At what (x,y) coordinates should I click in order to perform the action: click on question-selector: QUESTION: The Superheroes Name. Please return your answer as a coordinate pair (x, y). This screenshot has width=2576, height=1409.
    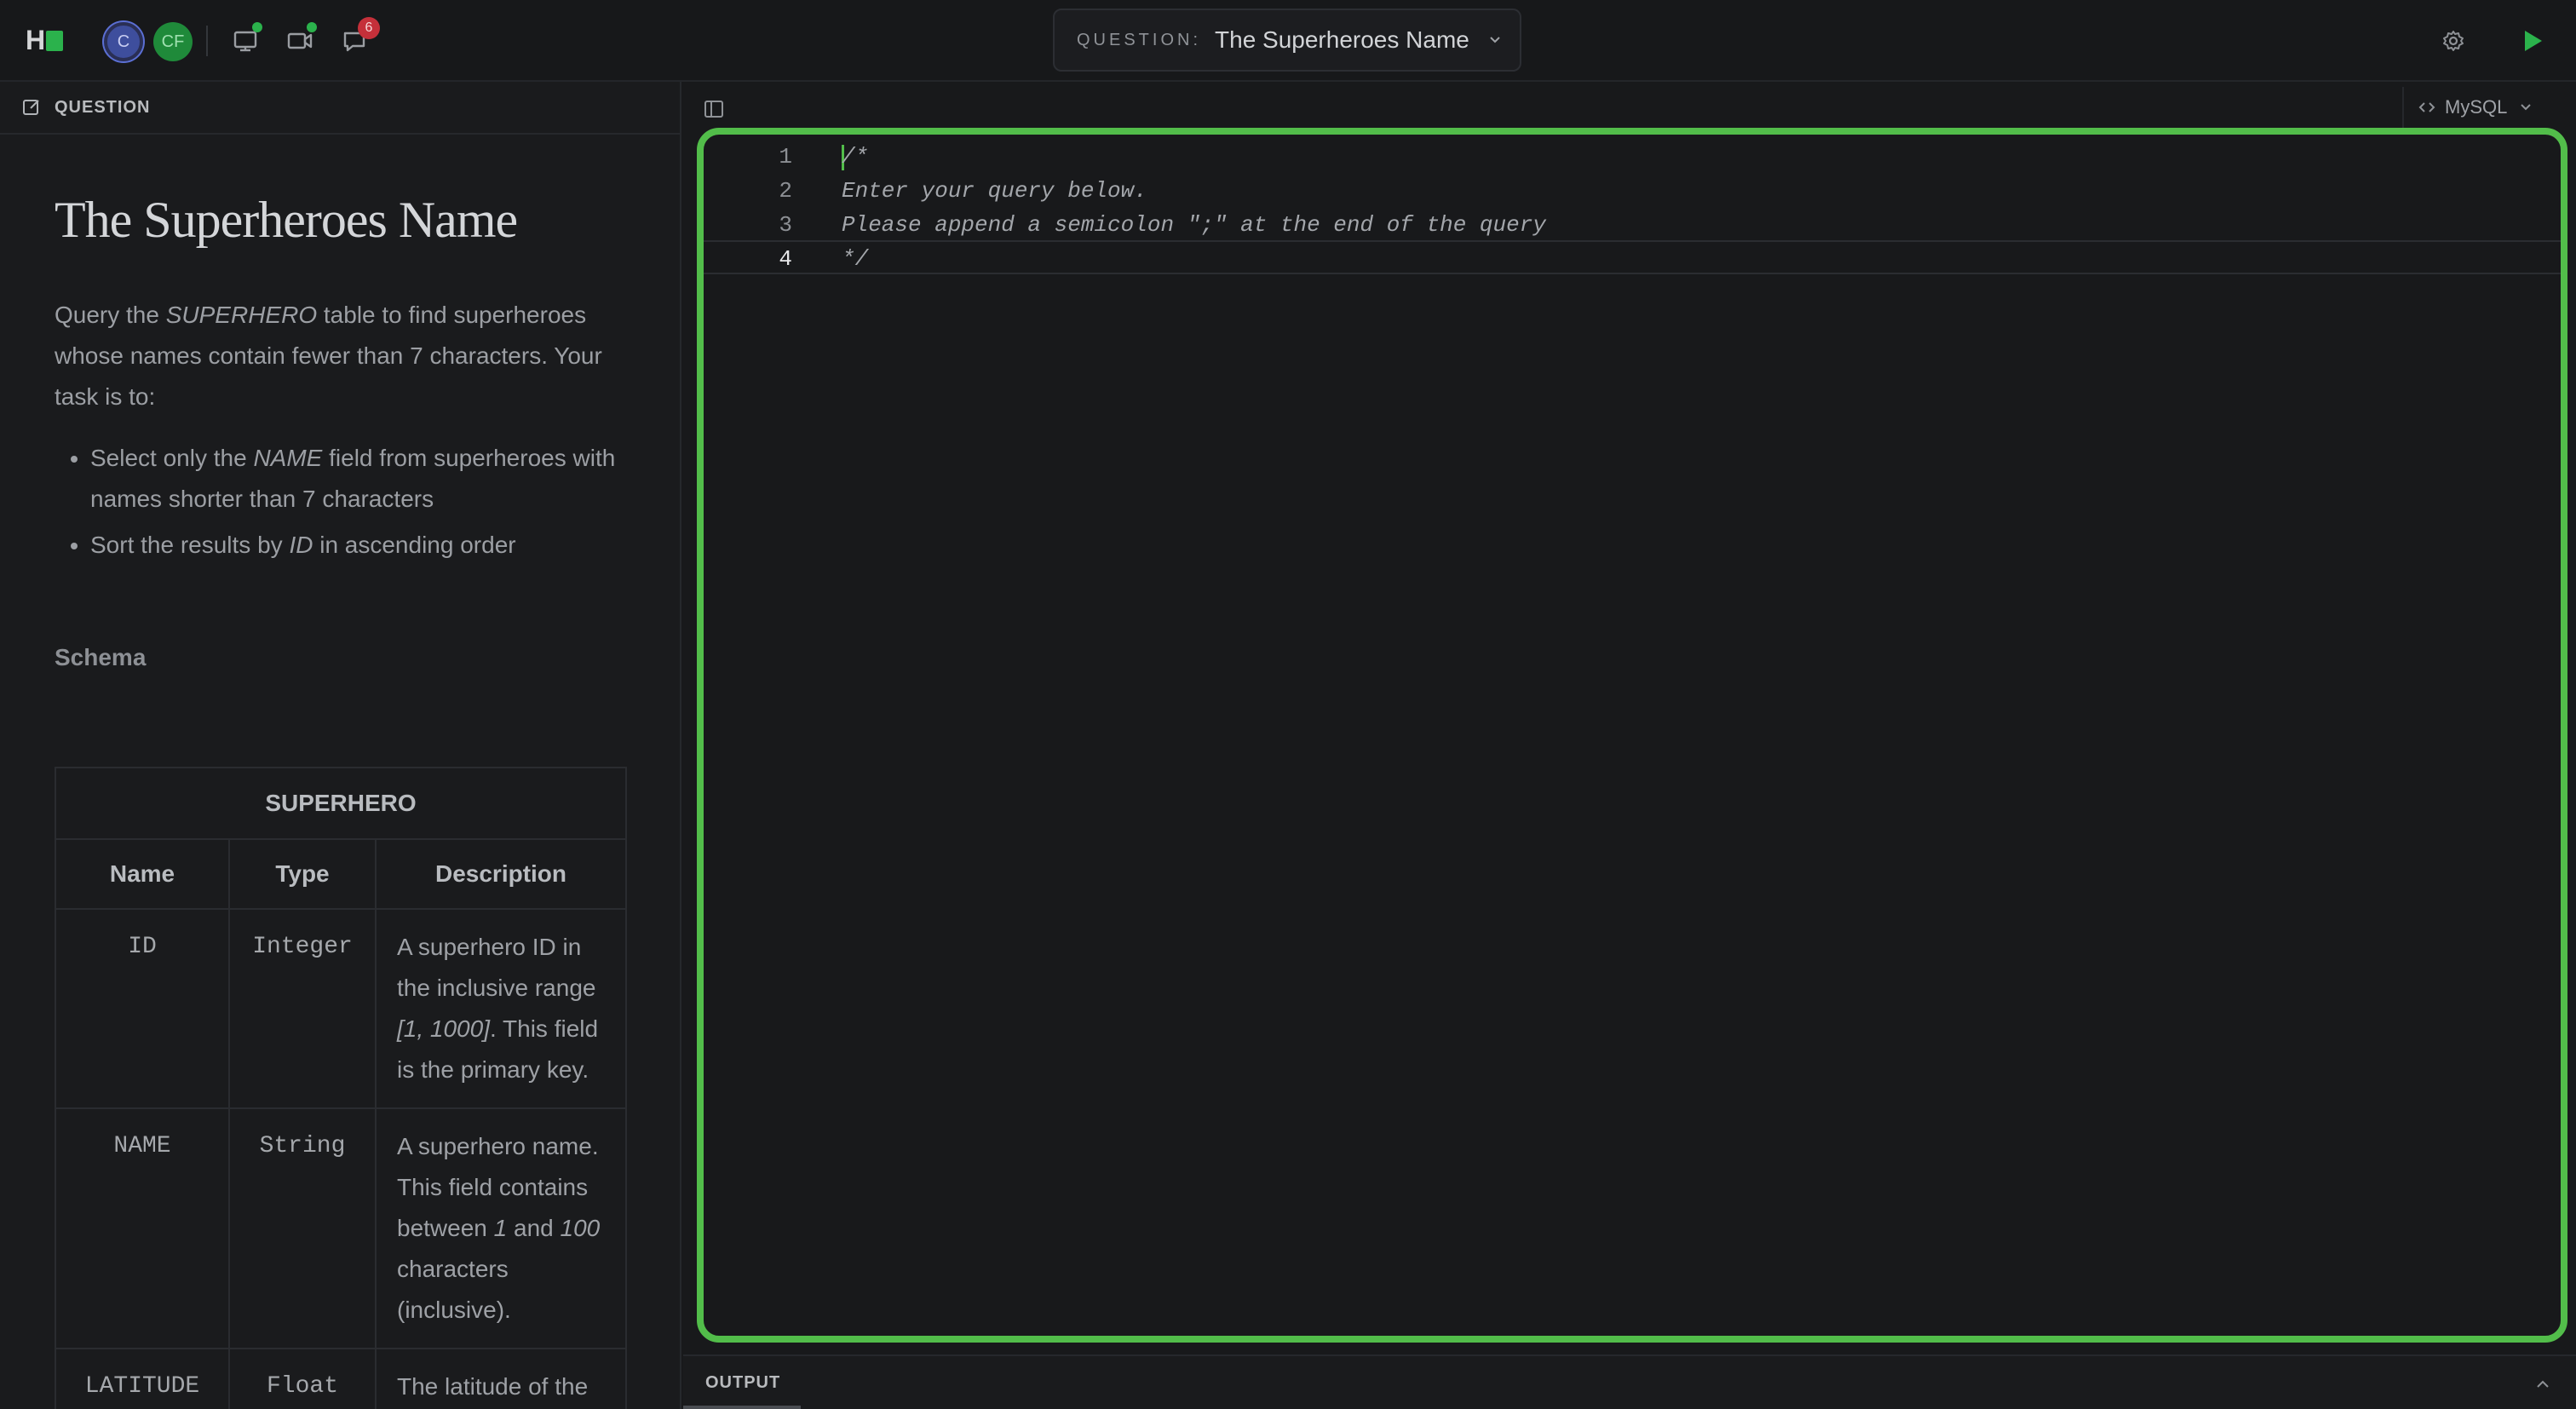
    Looking at the image, I should click on (1287, 40).